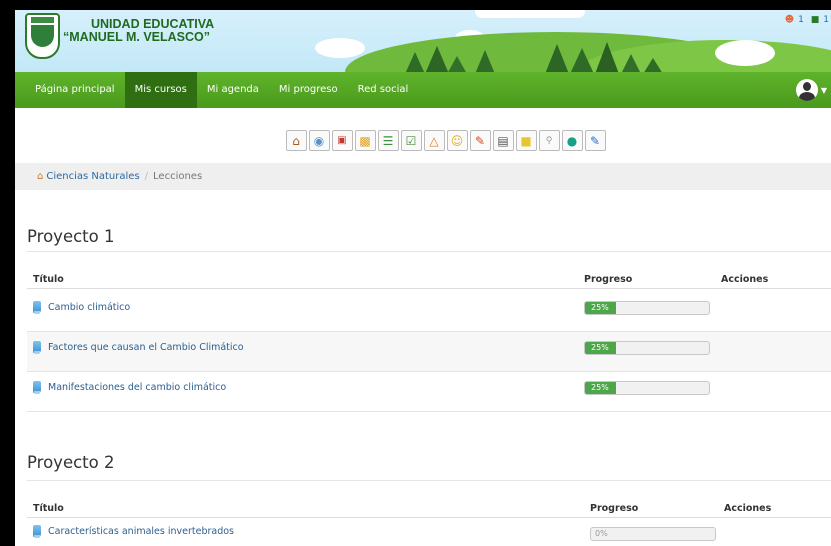  I want to click on progress-label: 0%, so click(601, 533).